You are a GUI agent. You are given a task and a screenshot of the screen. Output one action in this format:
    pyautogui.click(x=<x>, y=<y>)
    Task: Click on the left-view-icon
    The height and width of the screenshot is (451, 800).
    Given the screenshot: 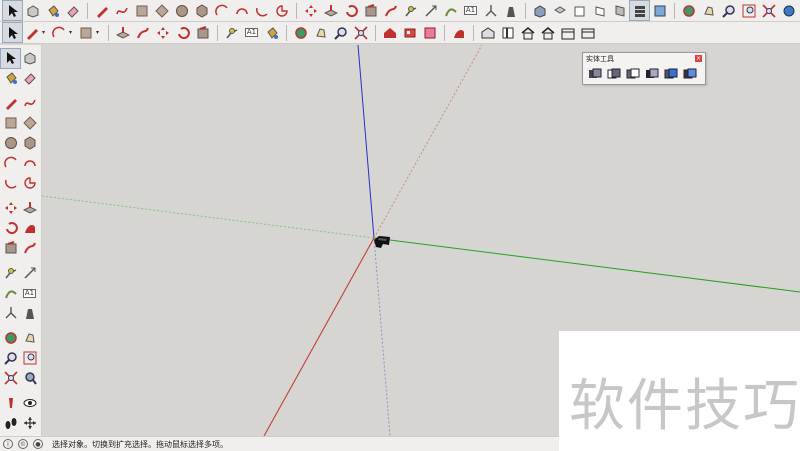 What is the action you would take?
    pyautogui.click(x=639, y=10)
    